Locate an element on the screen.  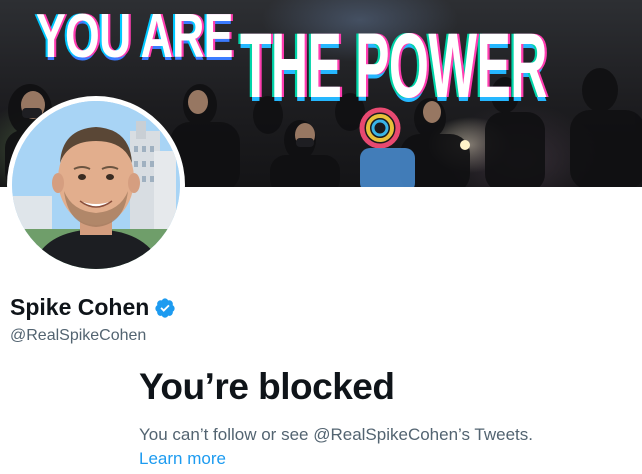
avatar is located at coordinates (96, 185).